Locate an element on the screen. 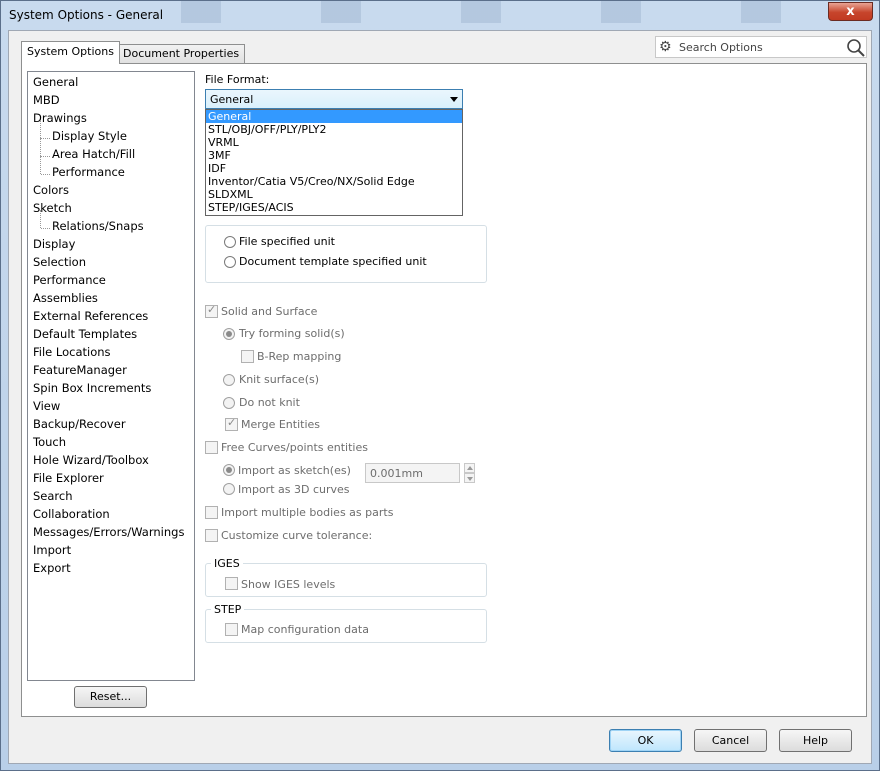 The height and width of the screenshot is (771, 880). file-format-label: File Format: is located at coordinates (237, 79).